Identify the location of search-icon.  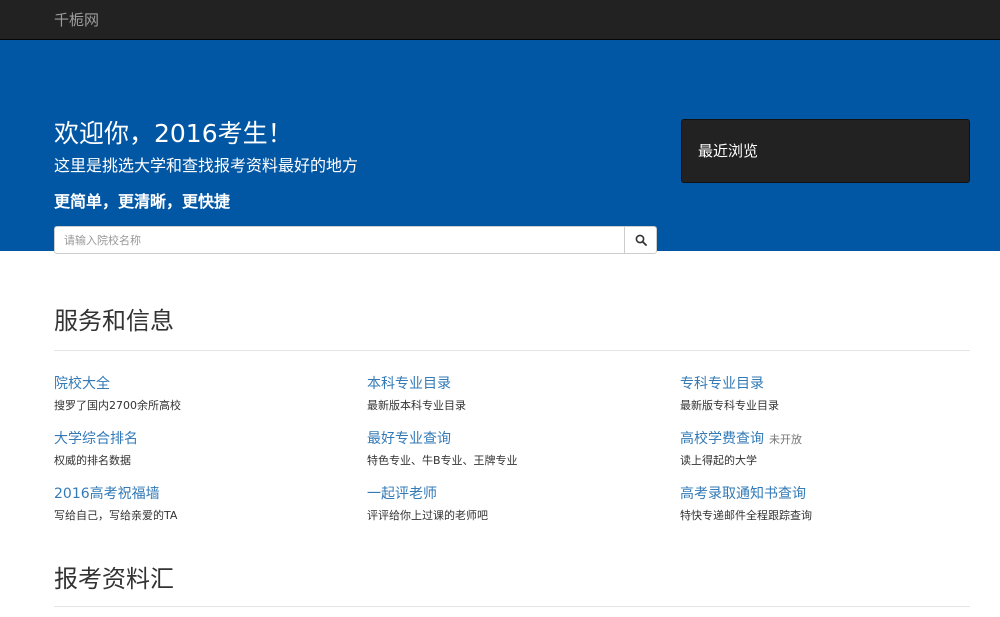
(641, 240).